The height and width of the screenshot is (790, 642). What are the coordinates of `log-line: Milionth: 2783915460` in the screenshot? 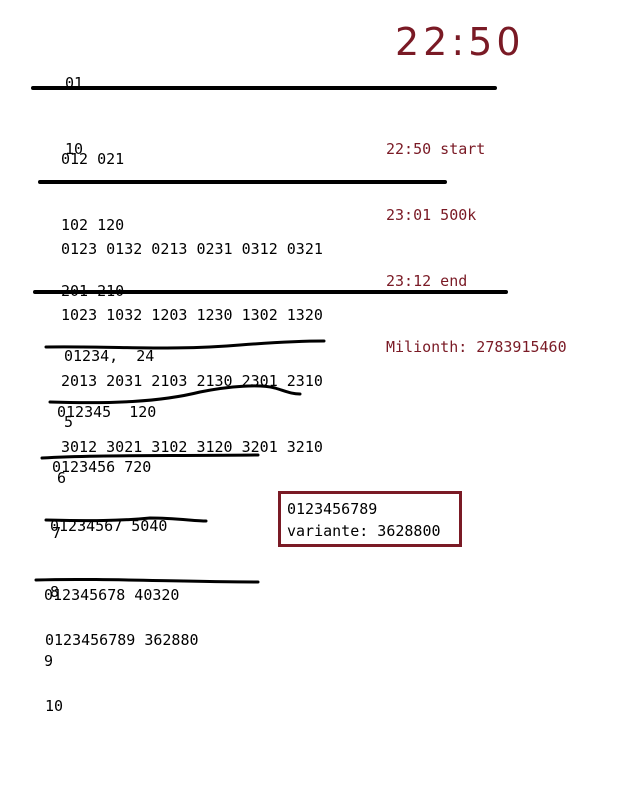 It's located at (476, 347).